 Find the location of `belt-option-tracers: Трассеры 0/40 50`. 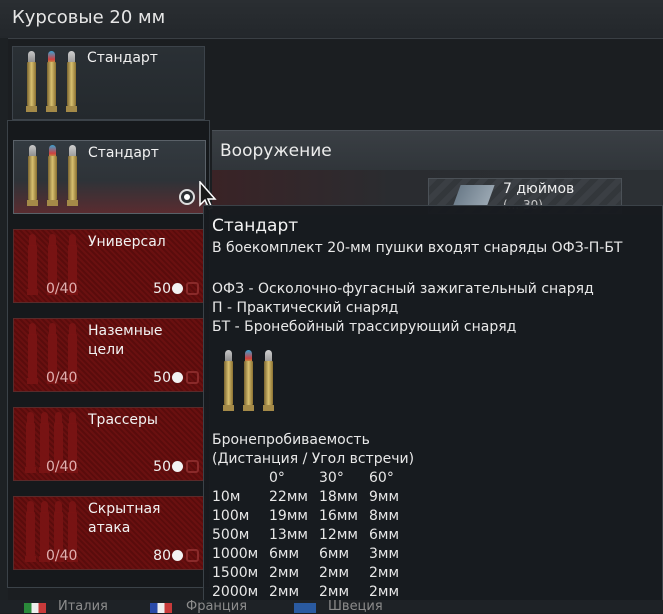

belt-option-tracers: Трассеры 0/40 50 is located at coordinates (109, 444).